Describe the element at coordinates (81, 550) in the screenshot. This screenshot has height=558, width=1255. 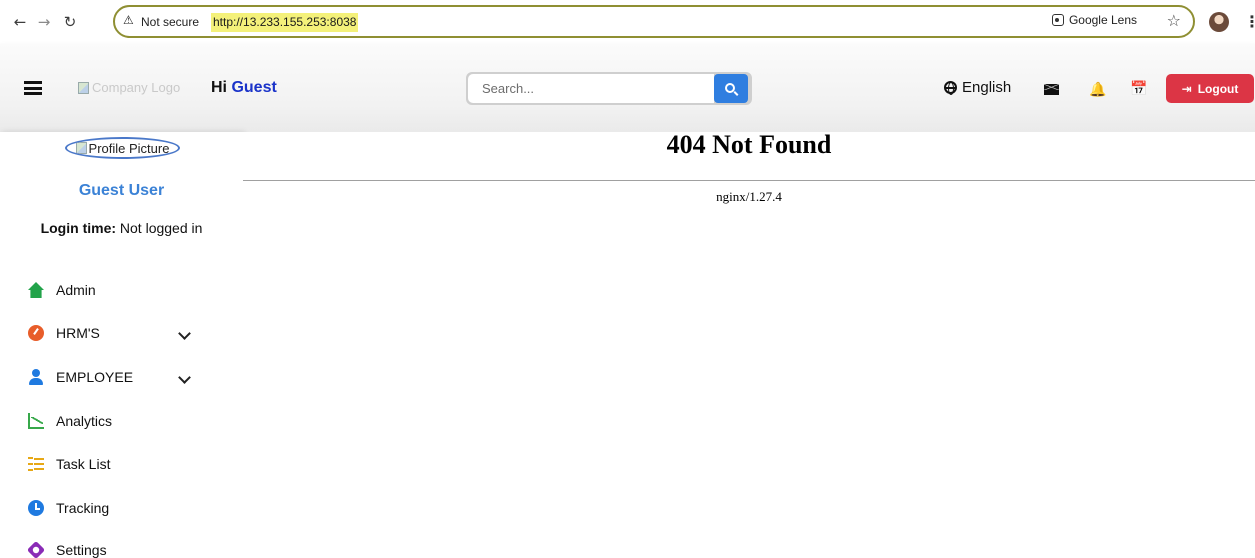
I see `sidebar-item-label: Settings` at that location.